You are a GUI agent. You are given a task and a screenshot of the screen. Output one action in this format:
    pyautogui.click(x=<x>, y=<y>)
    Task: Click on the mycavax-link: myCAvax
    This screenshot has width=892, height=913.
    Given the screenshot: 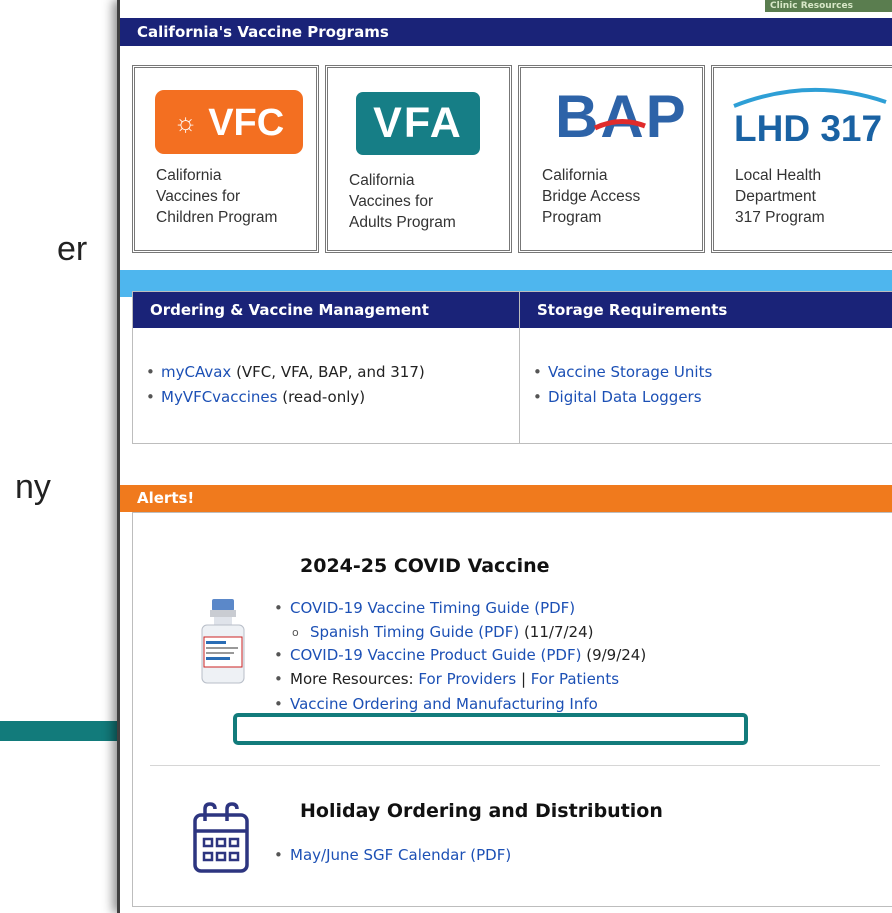 What is the action you would take?
    pyautogui.click(x=196, y=372)
    